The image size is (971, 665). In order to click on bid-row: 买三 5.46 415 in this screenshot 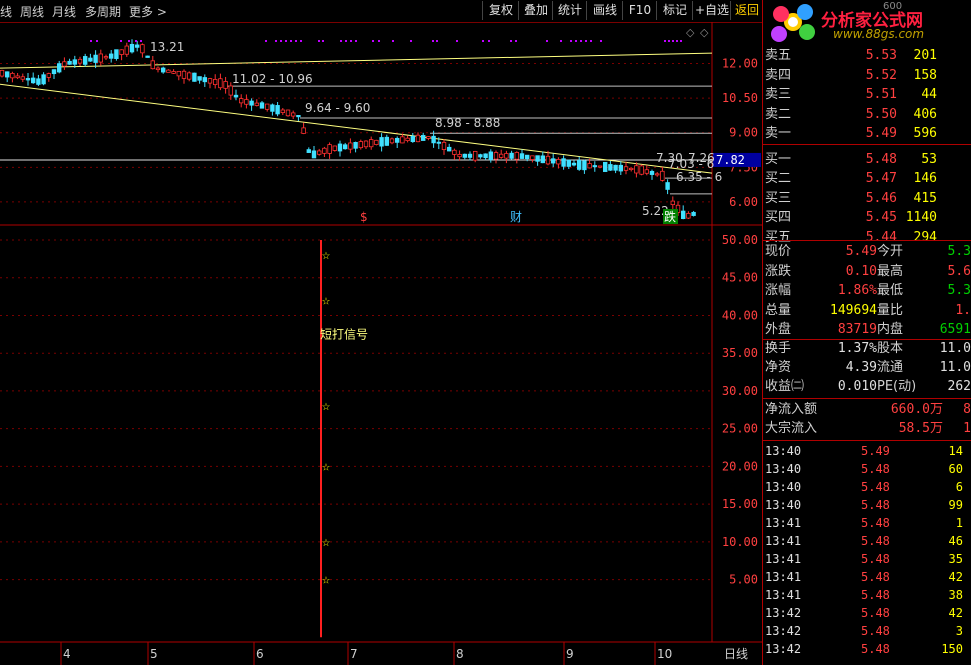, I will do `click(867, 198)`.